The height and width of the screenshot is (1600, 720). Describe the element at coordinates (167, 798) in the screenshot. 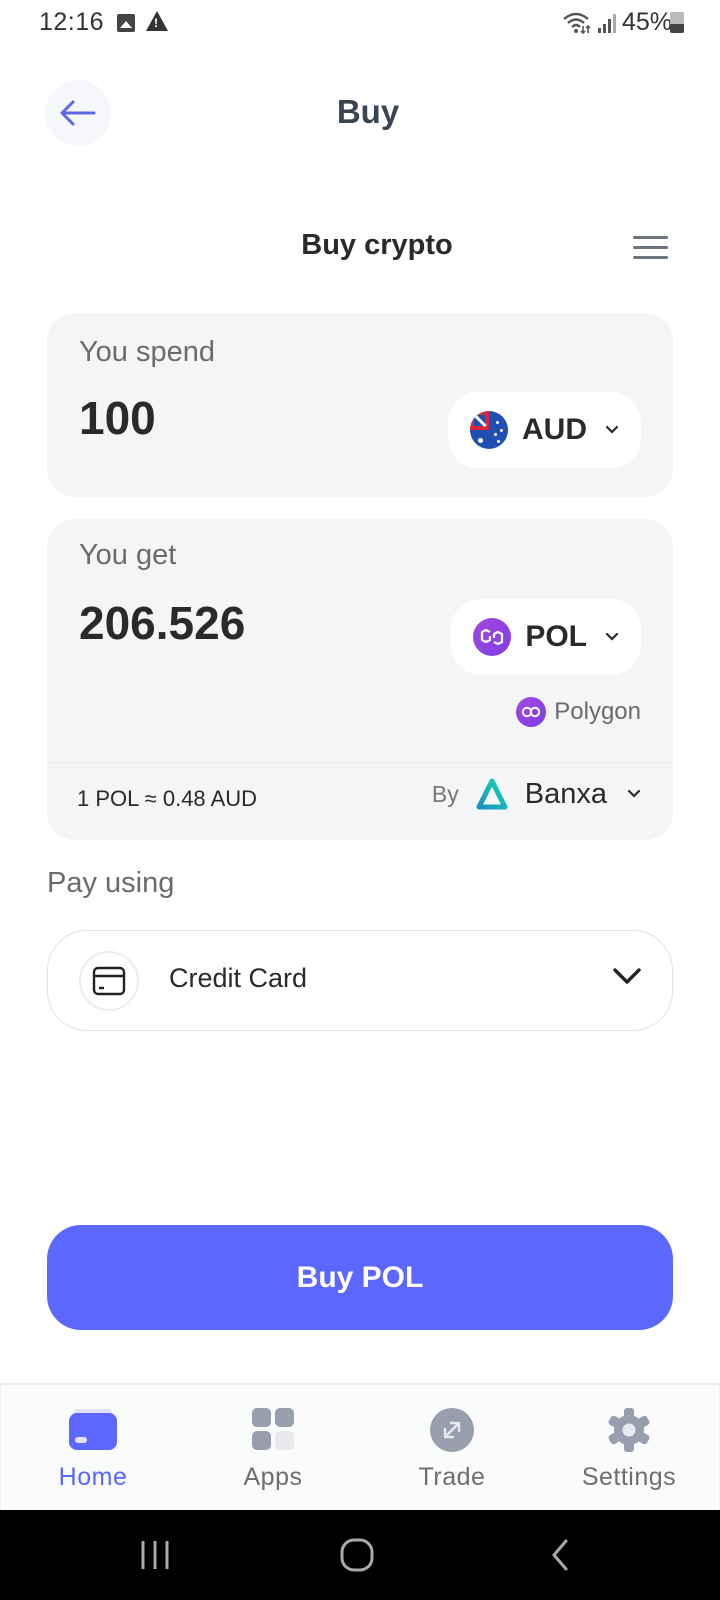

I see `exchange-rate: 1 POL ≈ 0.48 AUD` at that location.